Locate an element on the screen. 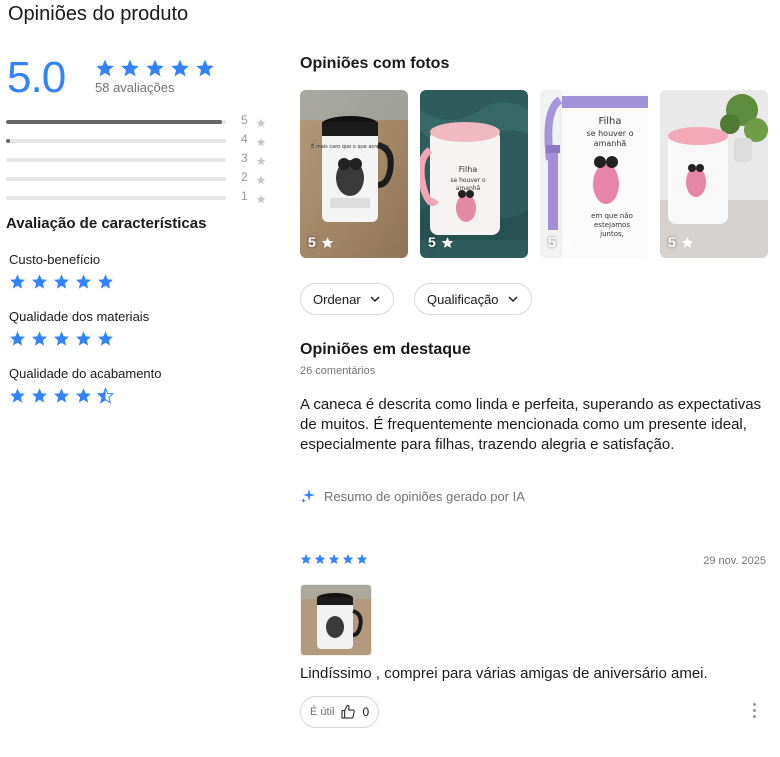 The image size is (780, 757). distribution-star-count: 2 is located at coordinates (244, 177).